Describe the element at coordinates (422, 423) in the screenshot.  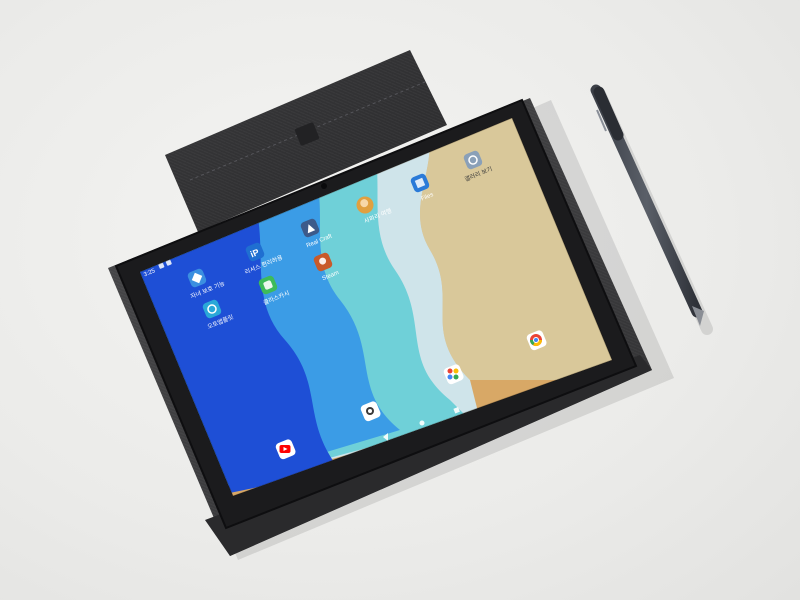
I see `home-button` at that location.